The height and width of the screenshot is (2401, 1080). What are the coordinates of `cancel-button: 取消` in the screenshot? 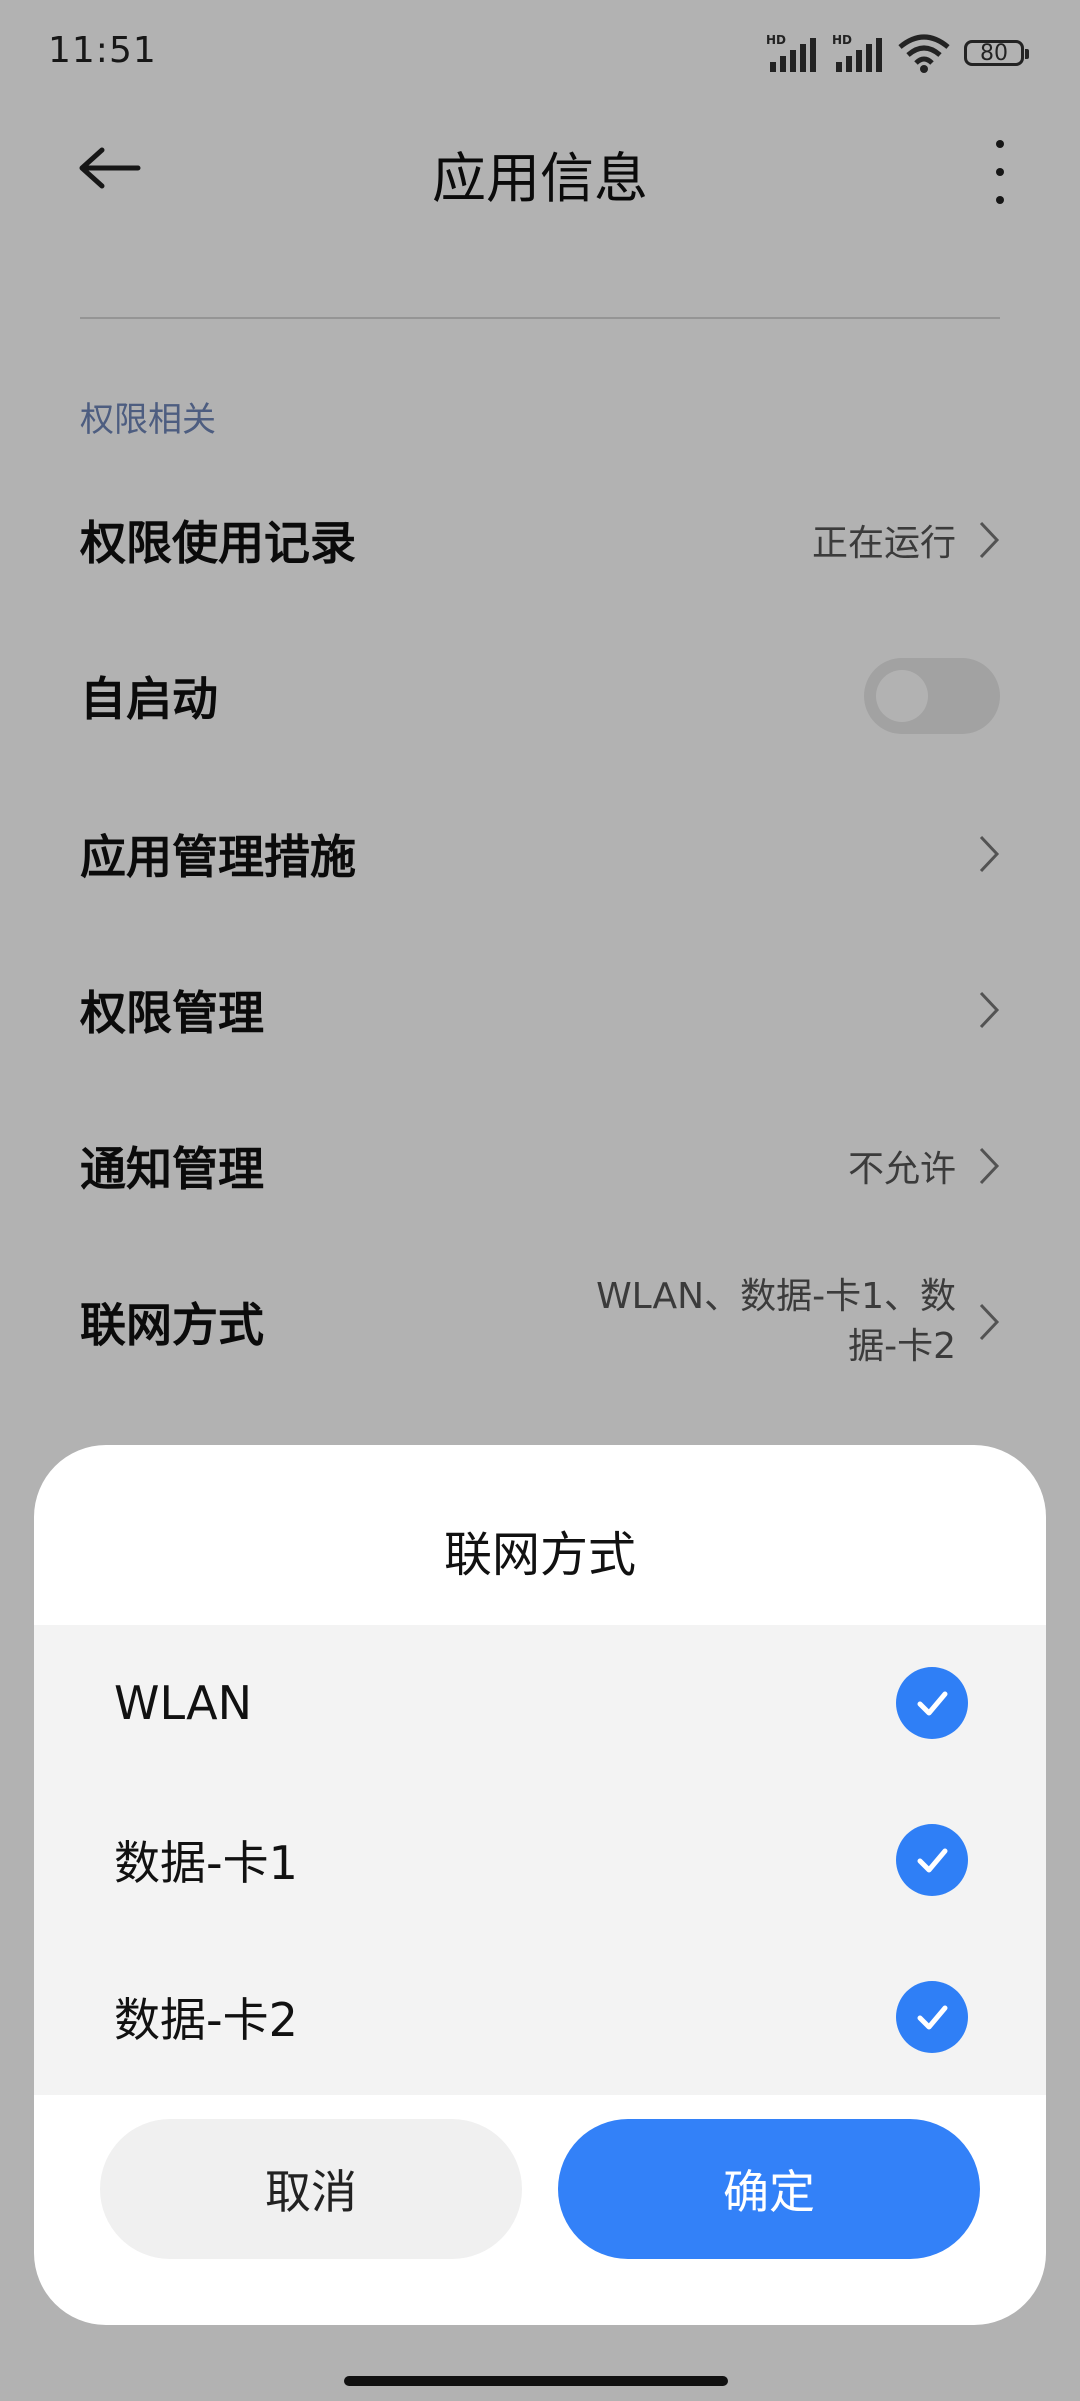 It's located at (311, 2189).